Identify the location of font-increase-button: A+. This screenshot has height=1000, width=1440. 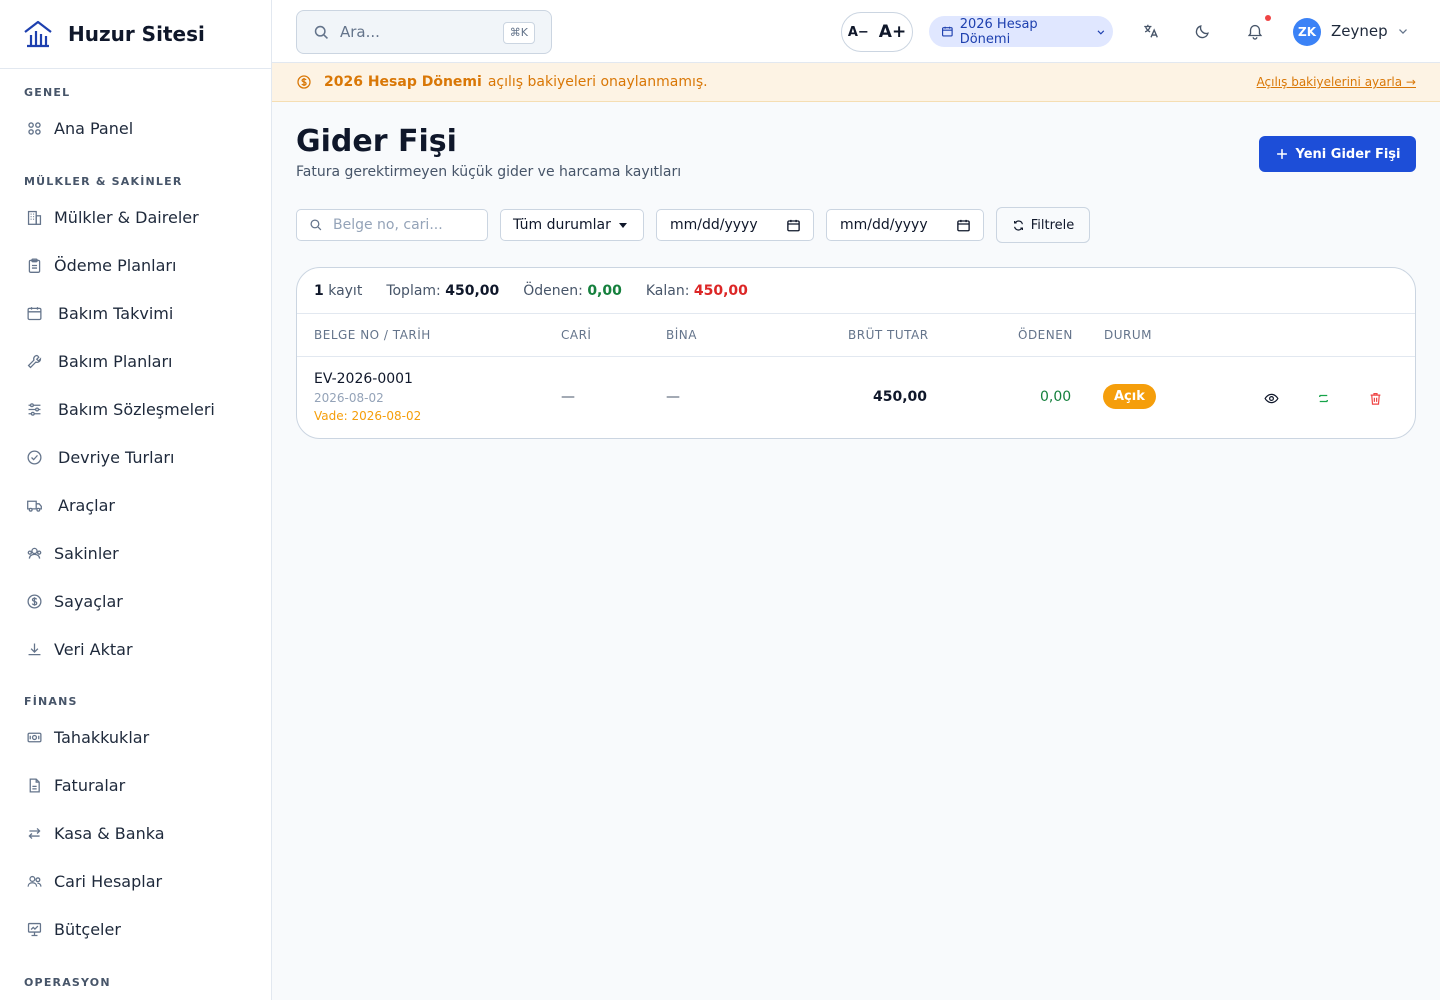
(892, 32).